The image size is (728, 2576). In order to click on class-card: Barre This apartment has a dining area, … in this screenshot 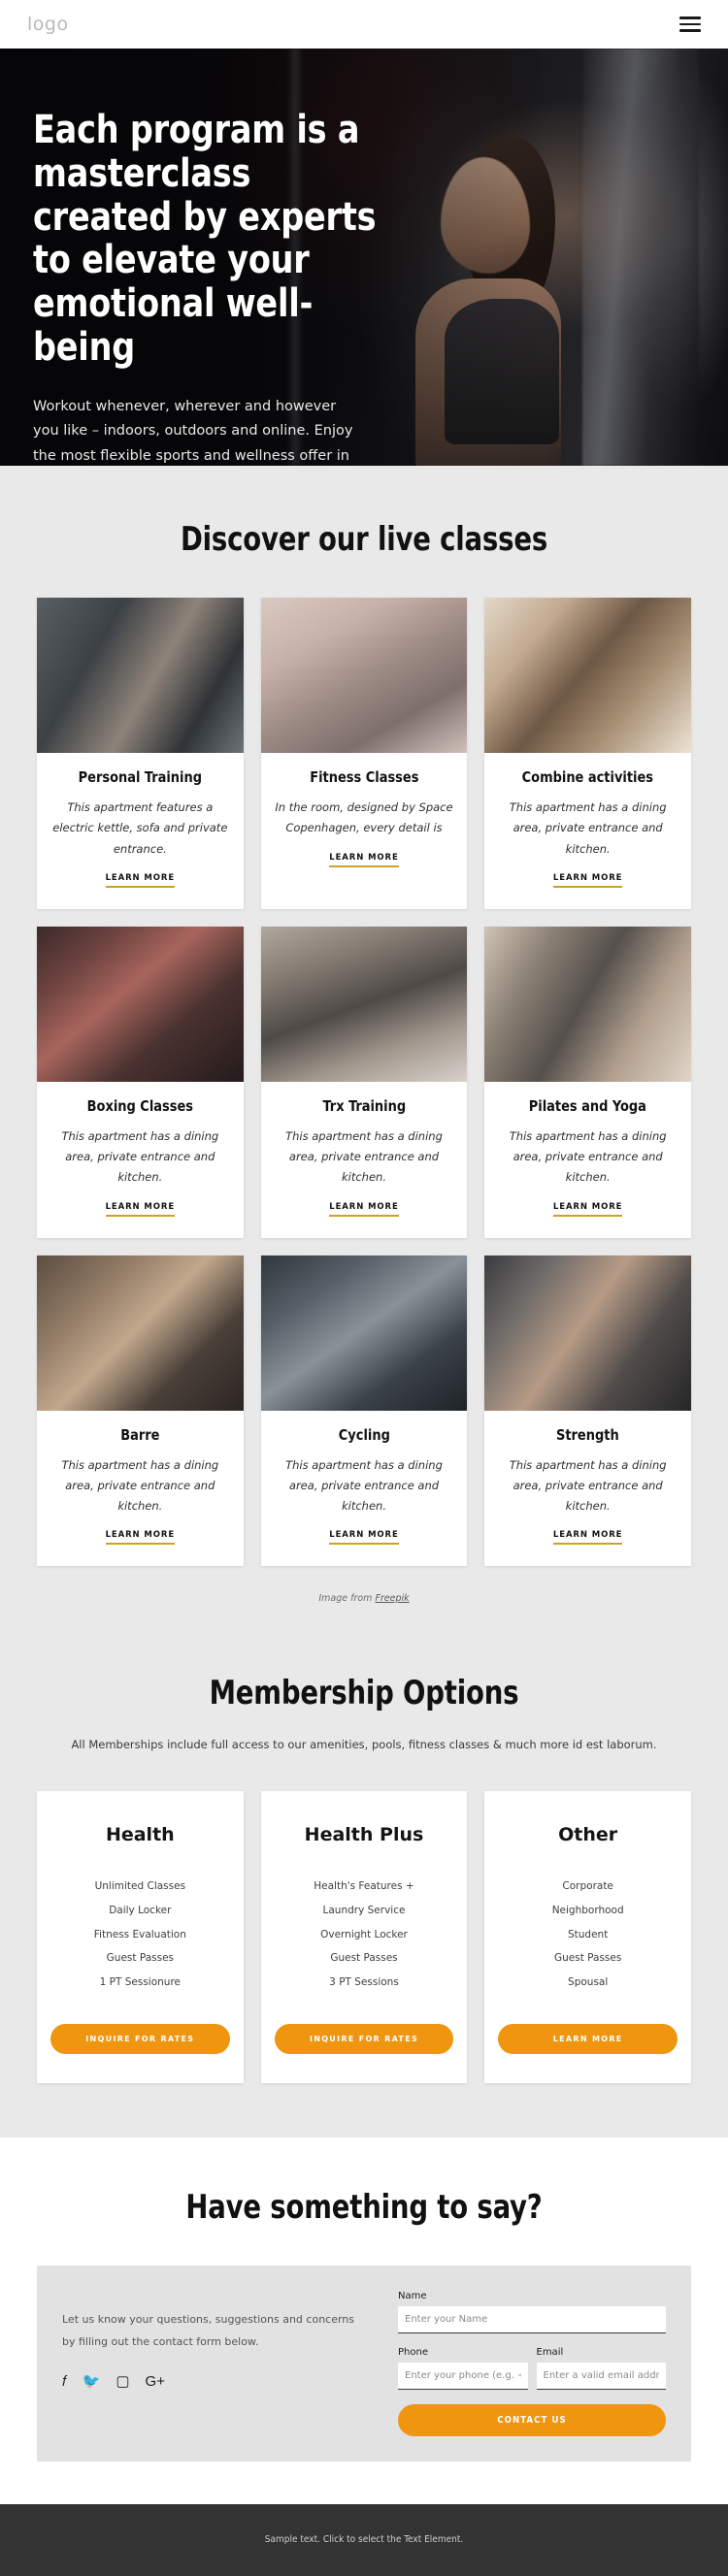, I will do `click(140, 1411)`.